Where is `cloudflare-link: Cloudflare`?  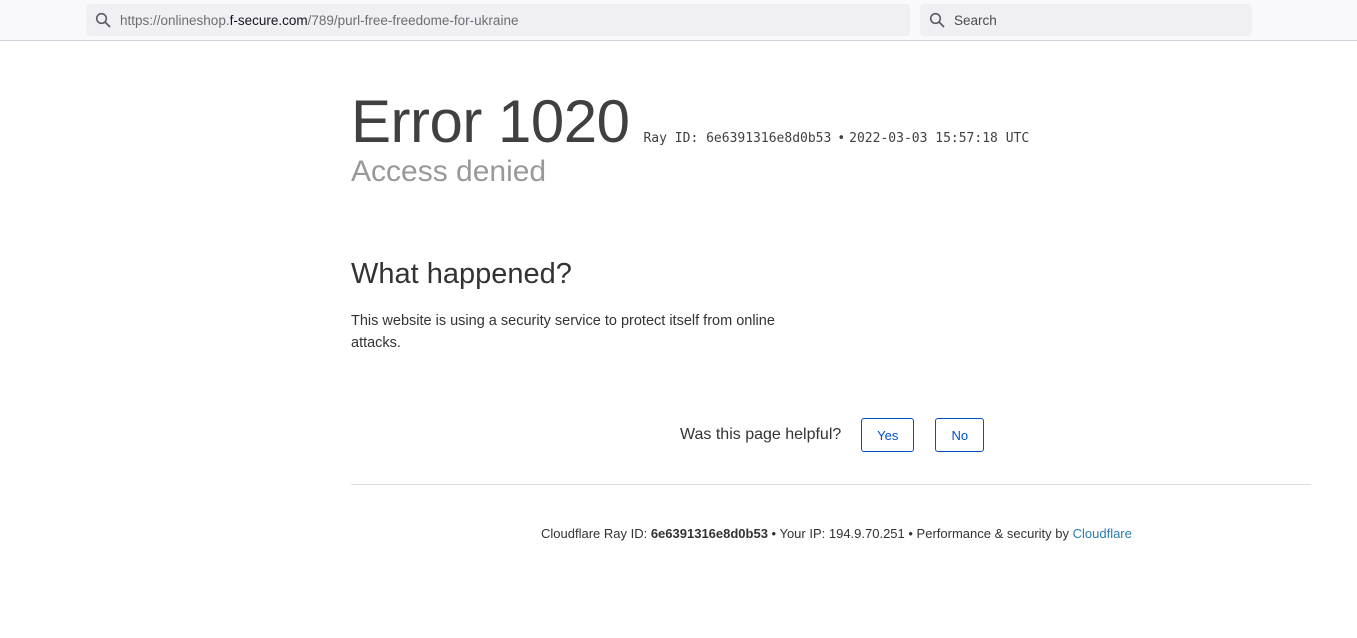 cloudflare-link: Cloudflare is located at coordinates (1102, 533).